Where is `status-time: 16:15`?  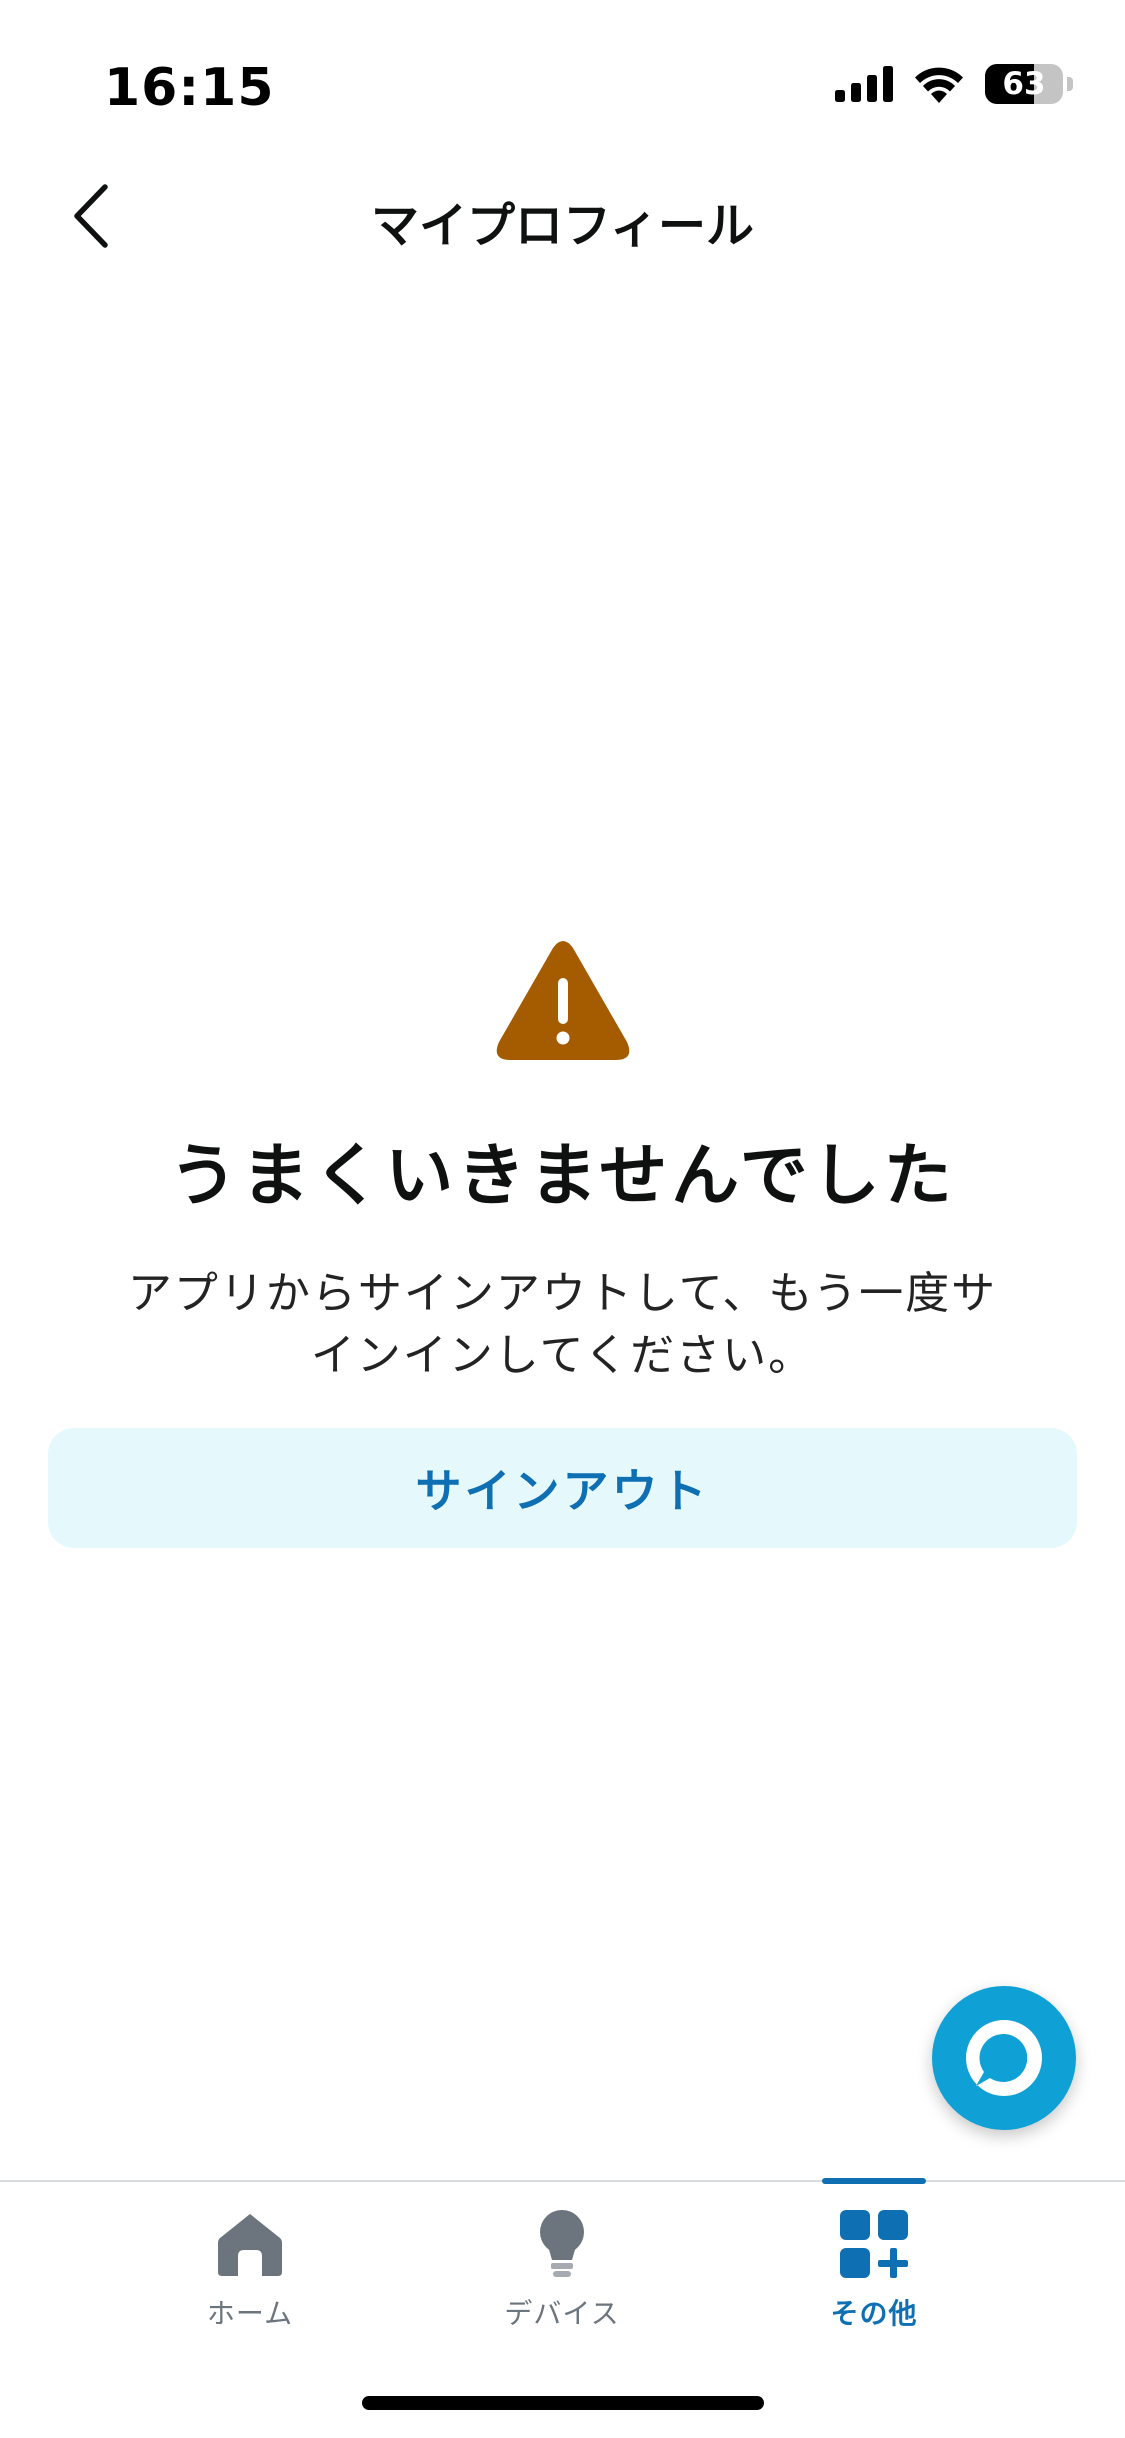
status-time: 16:15 is located at coordinates (189, 88).